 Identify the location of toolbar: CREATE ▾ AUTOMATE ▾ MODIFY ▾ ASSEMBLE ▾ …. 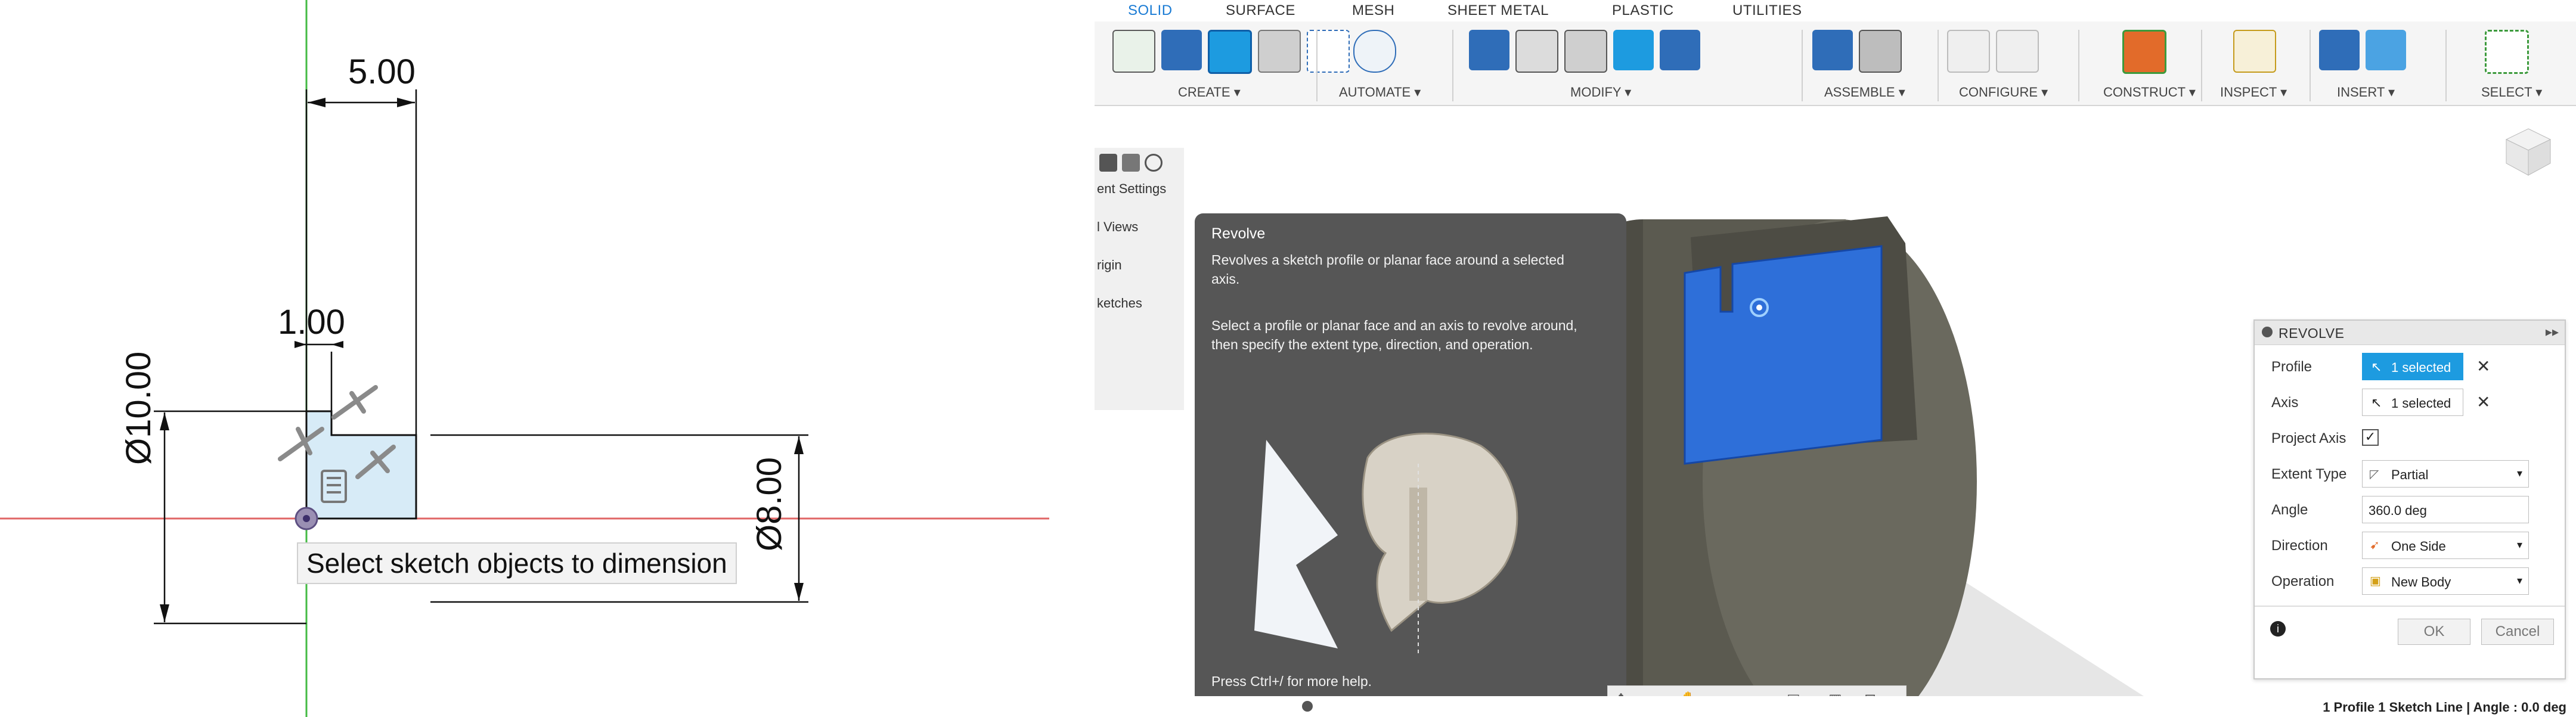
(1835, 63).